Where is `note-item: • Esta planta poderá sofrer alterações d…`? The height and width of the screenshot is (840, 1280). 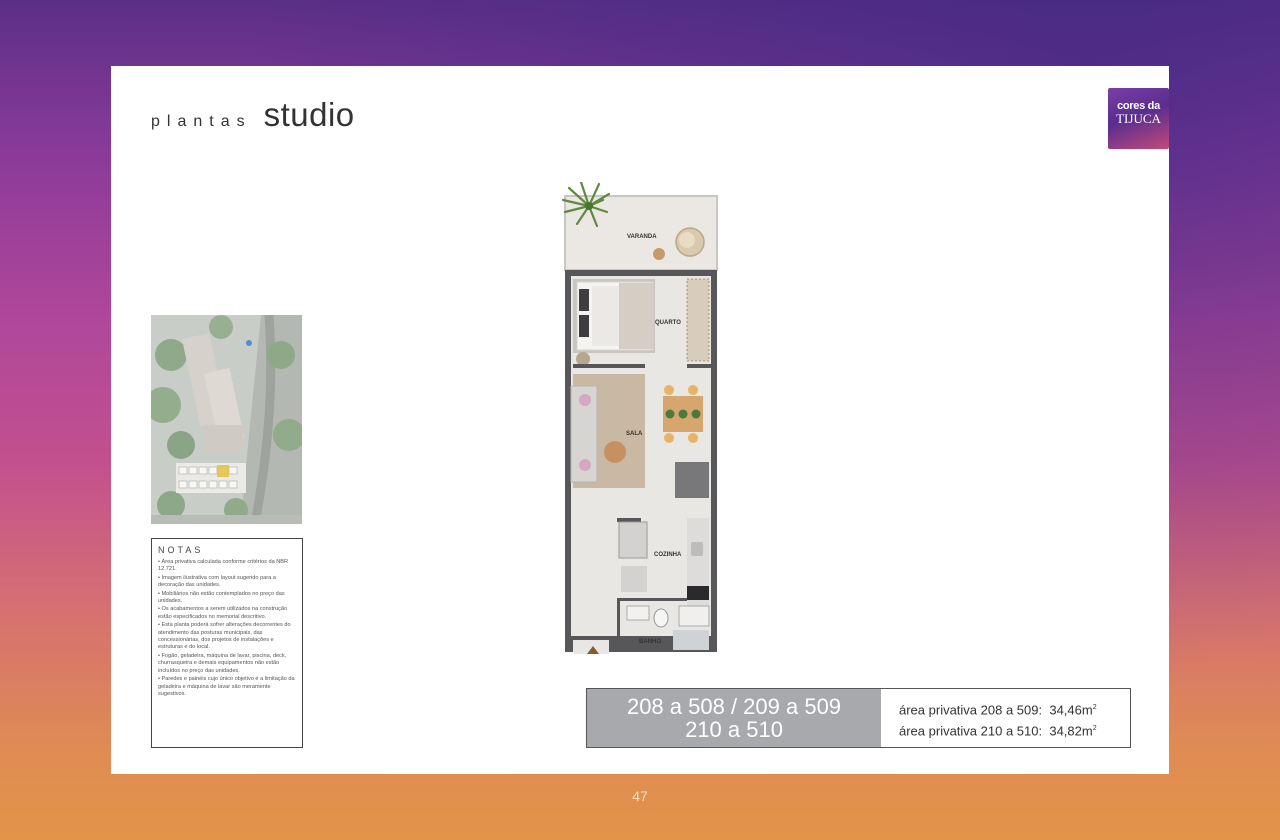
note-item: • Esta planta poderá sofrer alterações d… is located at coordinates (224, 636).